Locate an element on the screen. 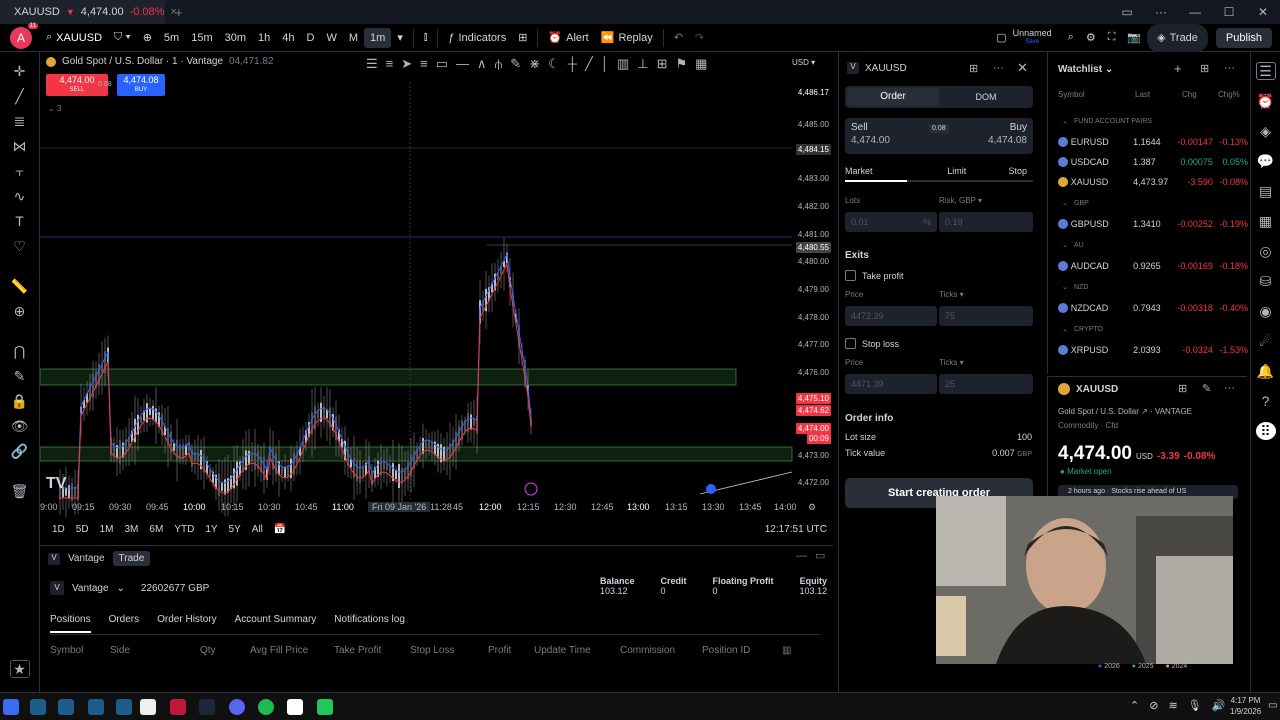  crosshair-icon: ✛ is located at coordinates (20, 71).